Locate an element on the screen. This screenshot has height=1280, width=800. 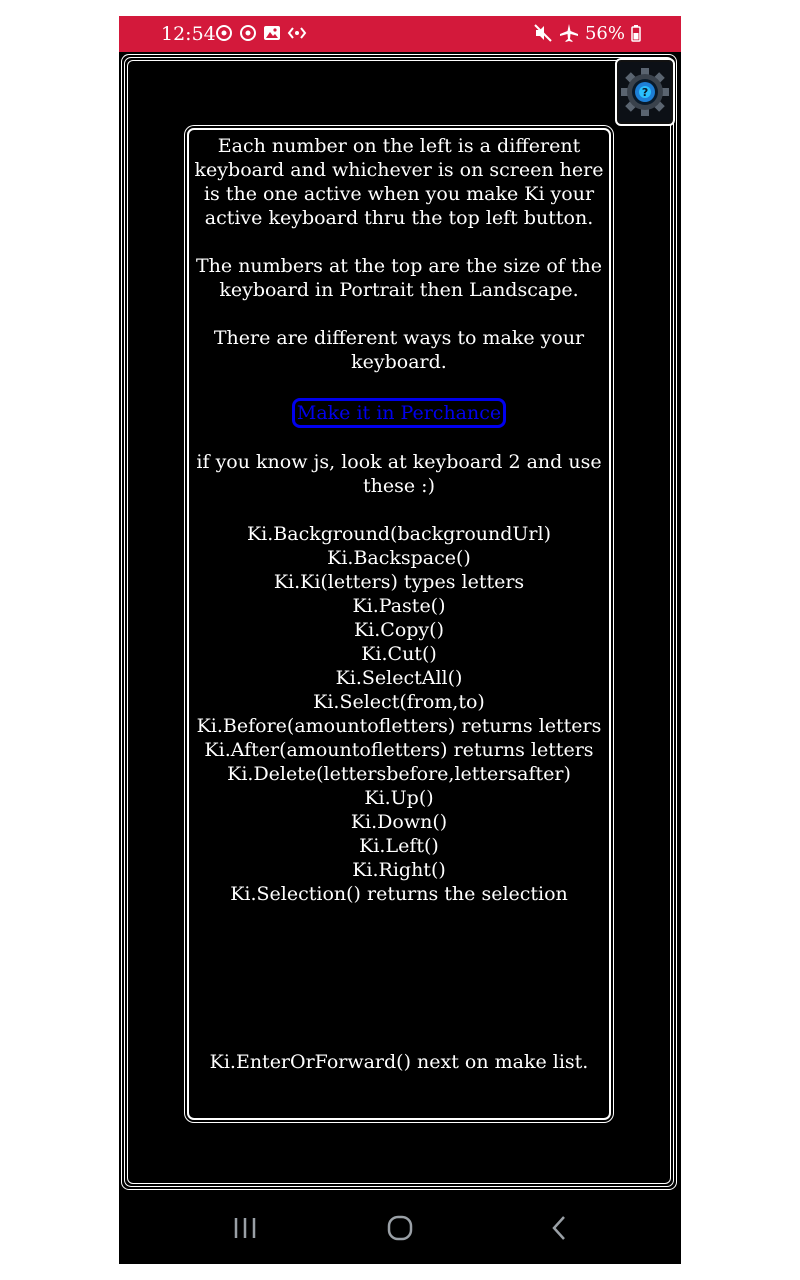
function-item: Ki.Up() is located at coordinates (399, 798).